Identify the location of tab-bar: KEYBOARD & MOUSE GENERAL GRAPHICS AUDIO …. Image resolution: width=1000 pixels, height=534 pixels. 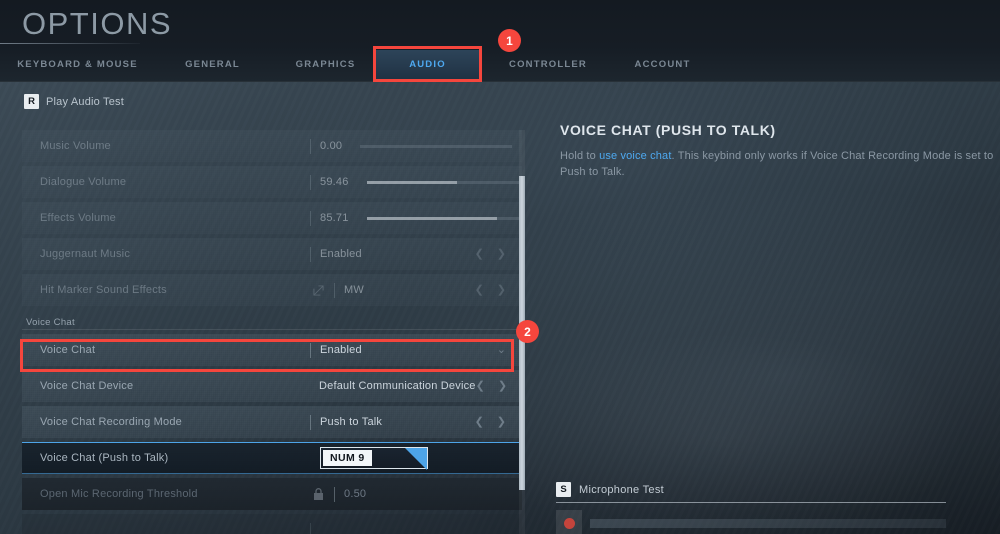
(500, 66).